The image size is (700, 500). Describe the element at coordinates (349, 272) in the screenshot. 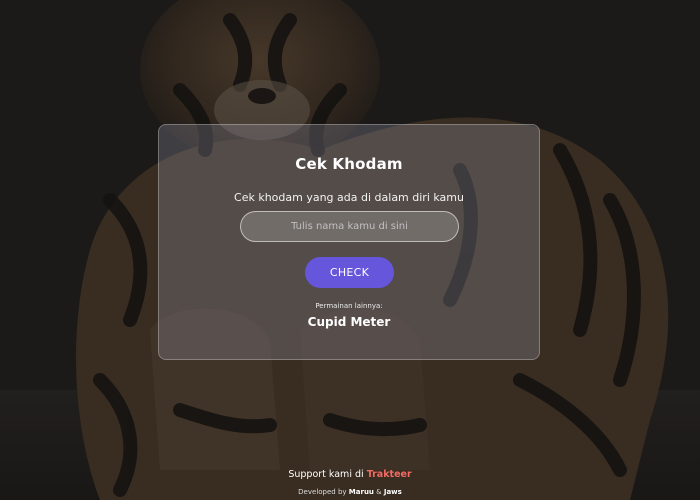

I see `check-button: CHECK` at that location.